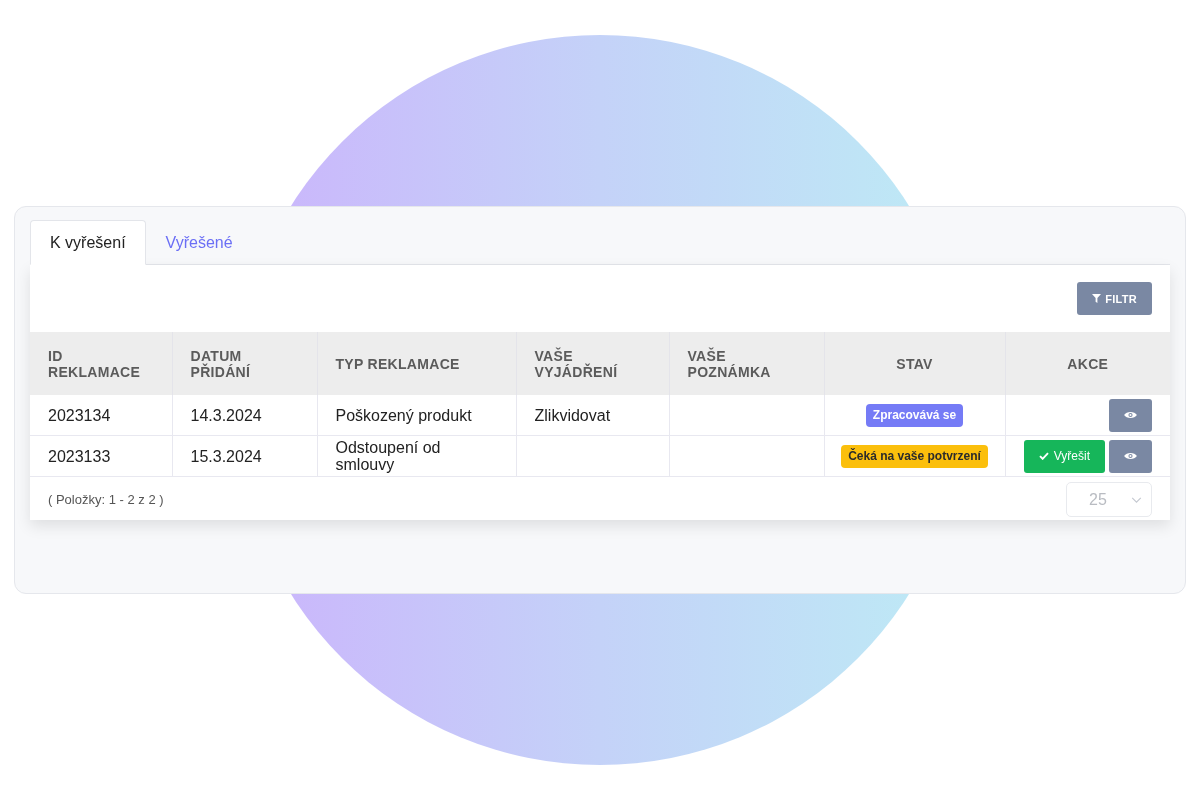 This screenshot has height=800, width=1200. Describe the element at coordinates (220, 363) in the screenshot. I see `column-header: DATUM PŘIDÁNÍ` at that location.